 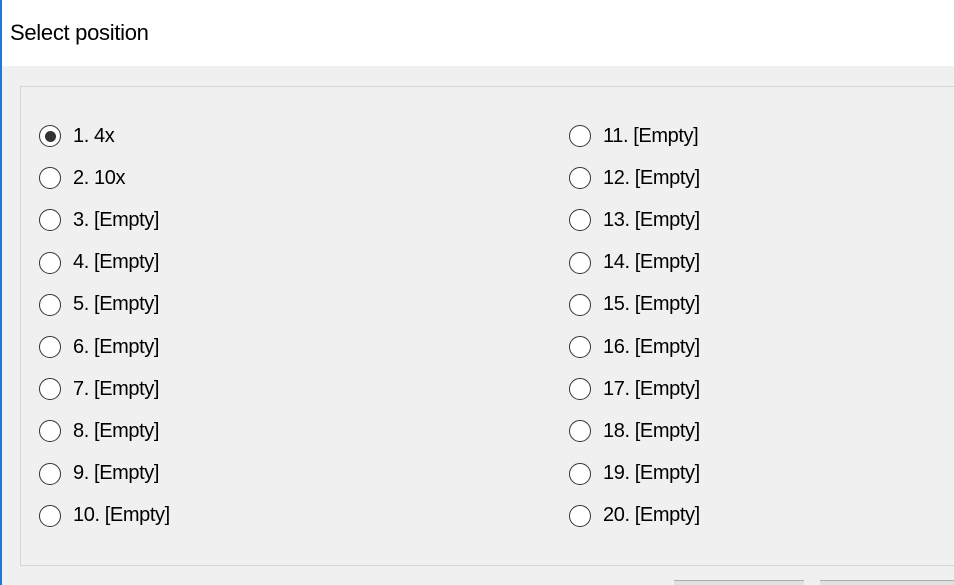 I want to click on position-radio-2: 2. 10x, so click(x=104, y=178).